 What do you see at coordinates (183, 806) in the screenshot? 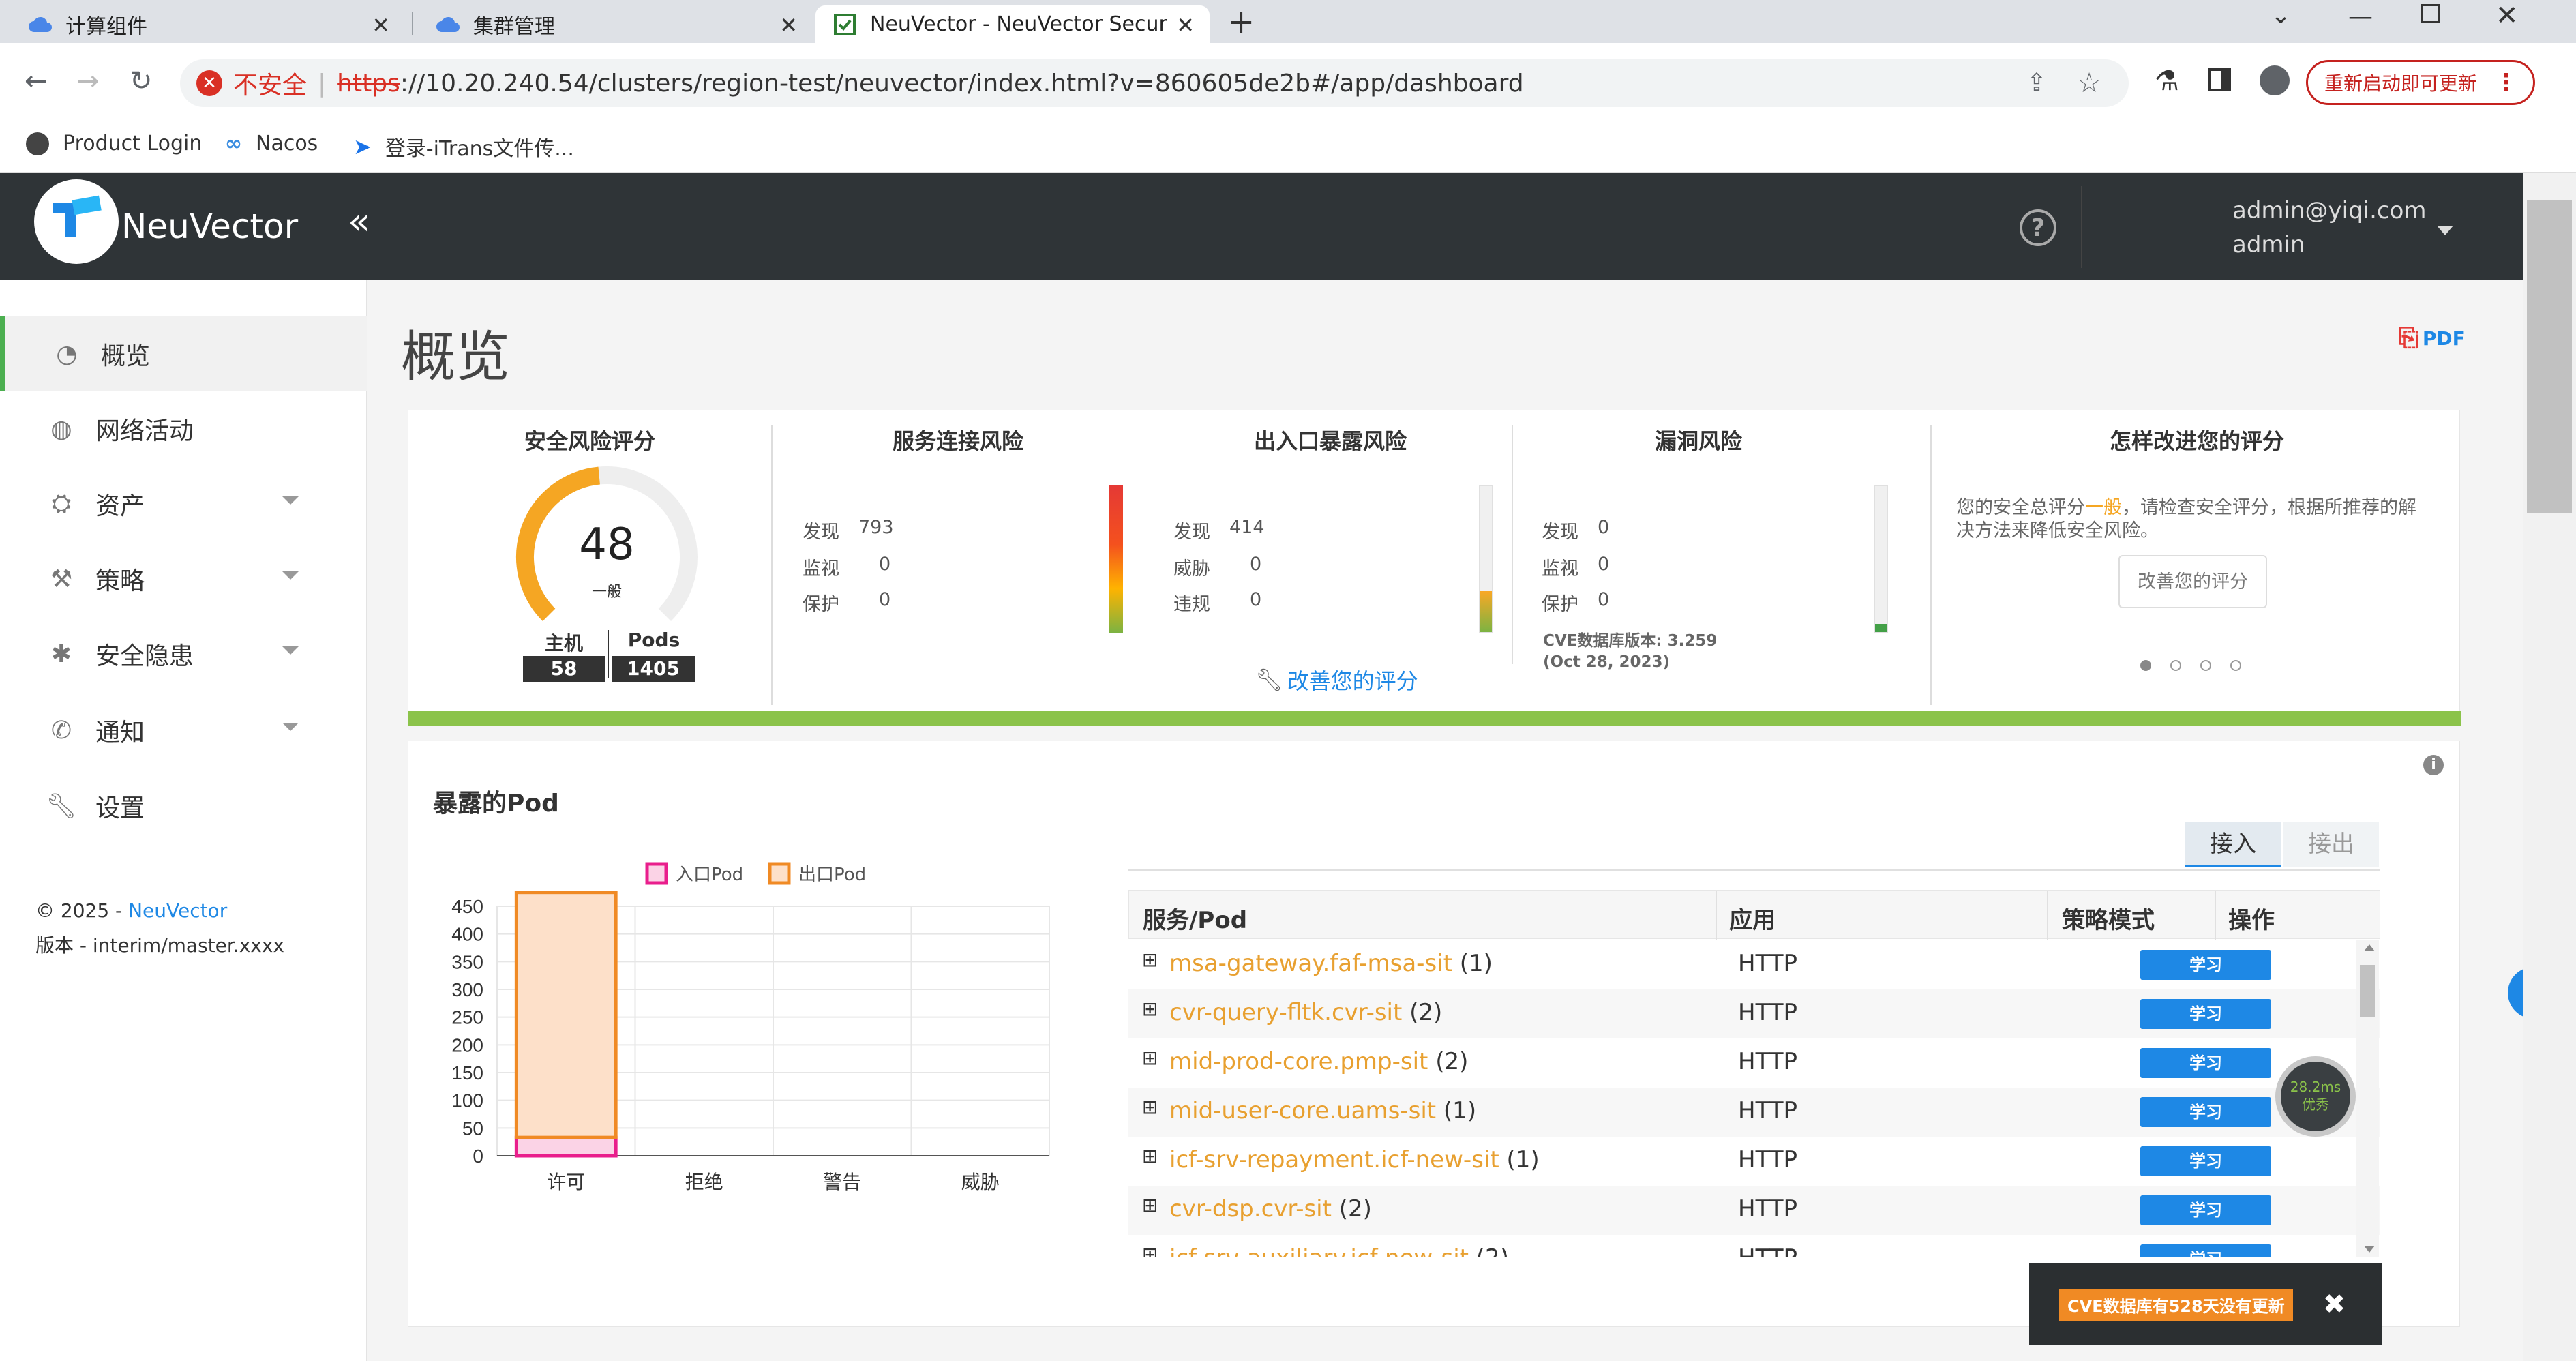
I see `sidebar-item-settings: 🔧︎ 设置` at bounding box center [183, 806].